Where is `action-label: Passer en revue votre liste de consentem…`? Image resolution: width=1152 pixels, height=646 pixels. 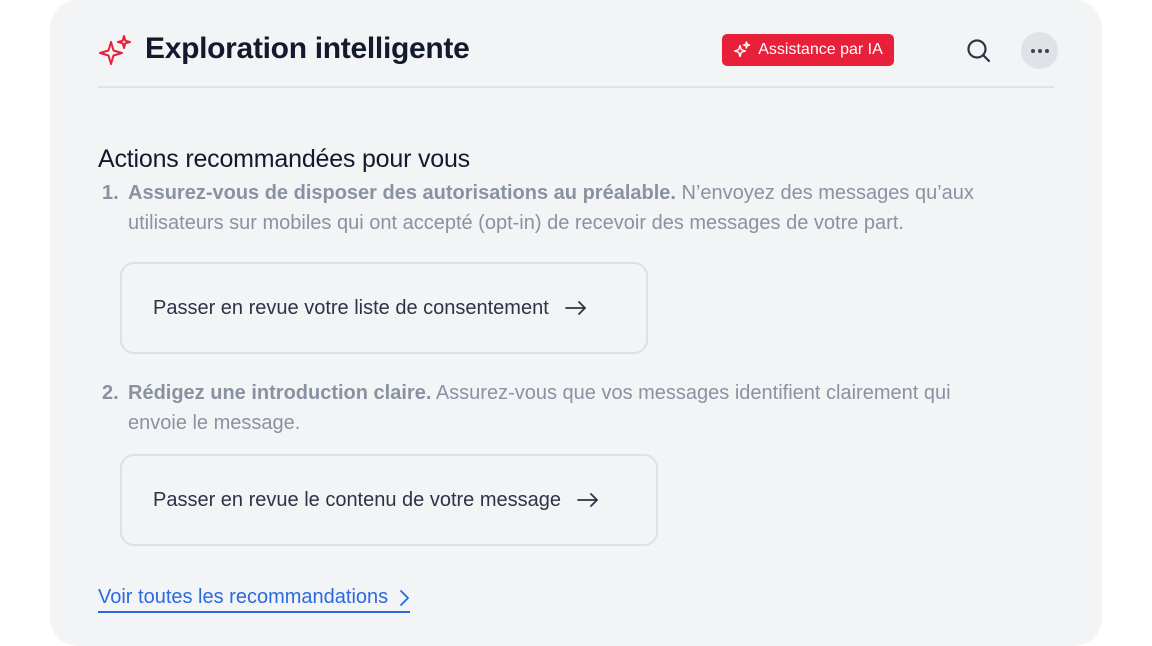 action-label: Passer en revue votre liste de consentem… is located at coordinates (351, 307).